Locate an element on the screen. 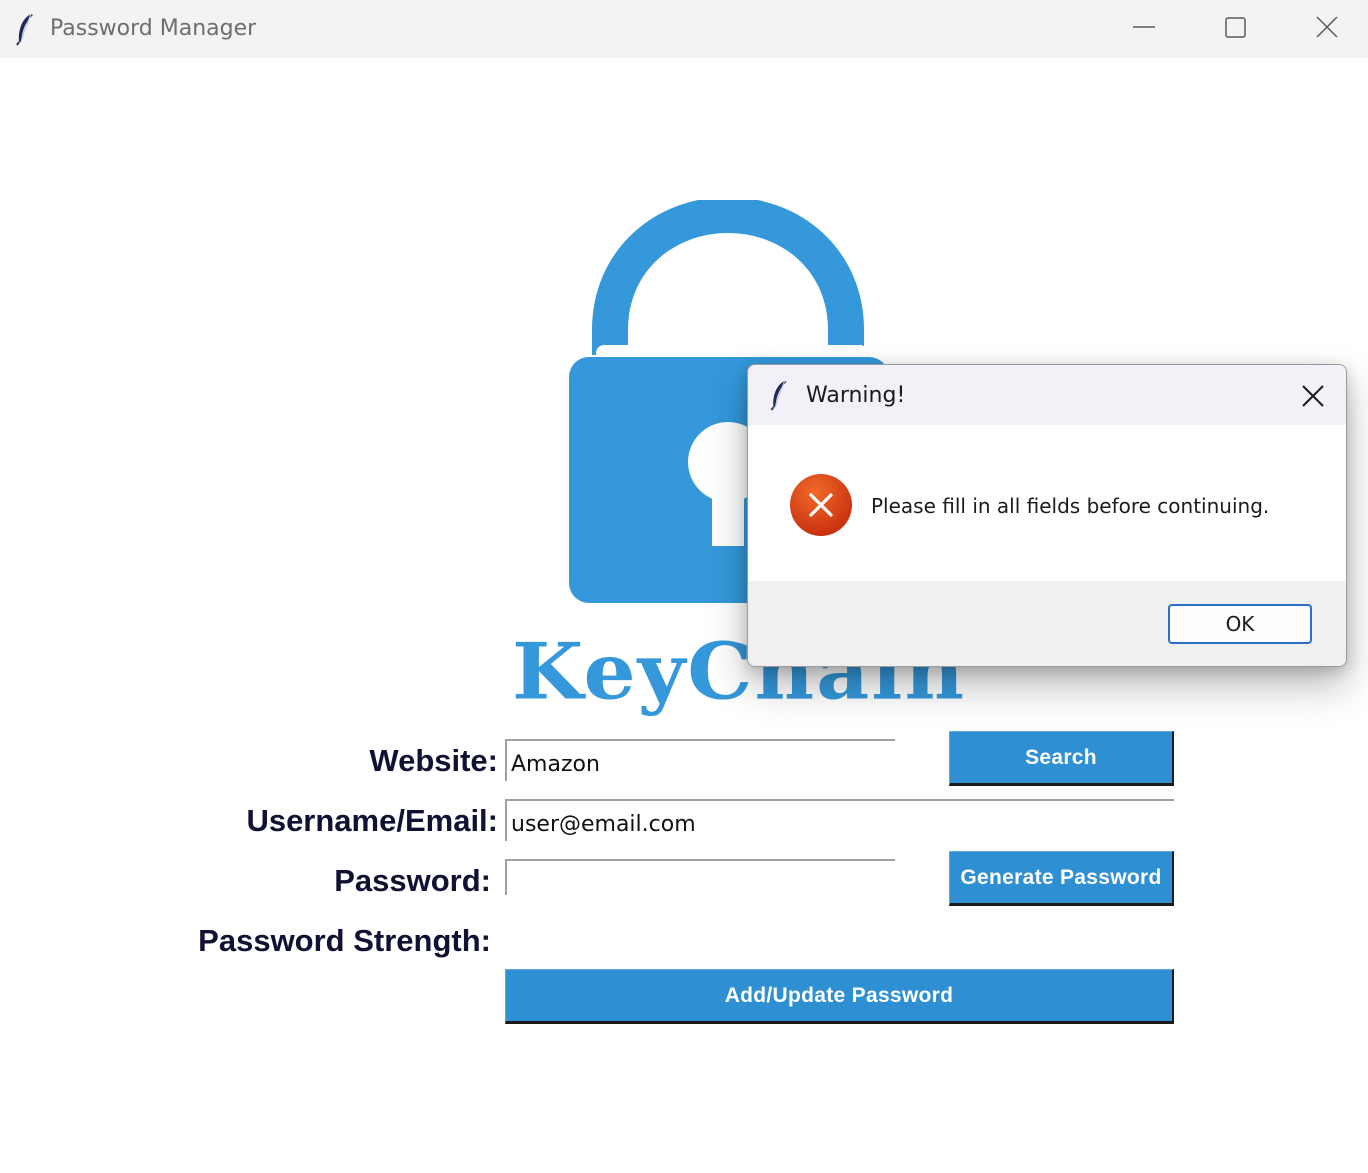  maximize-button is located at coordinates (1235, 29).